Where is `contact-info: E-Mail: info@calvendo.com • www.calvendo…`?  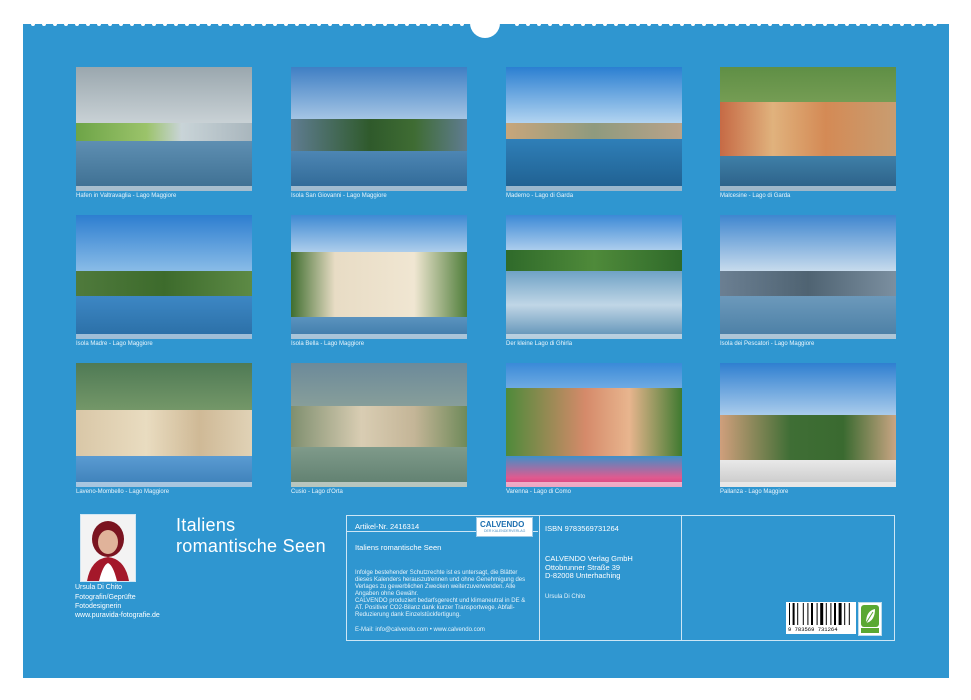
contact-info: E-Mail: info@calvendo.com • www.calvendo… is located at coordinates (420, 630).